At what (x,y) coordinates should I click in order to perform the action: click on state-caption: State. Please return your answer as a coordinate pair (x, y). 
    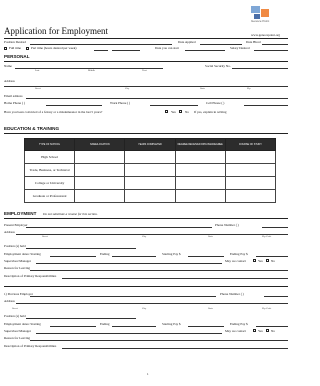
    Looking at the image, I should click on (210, 236).